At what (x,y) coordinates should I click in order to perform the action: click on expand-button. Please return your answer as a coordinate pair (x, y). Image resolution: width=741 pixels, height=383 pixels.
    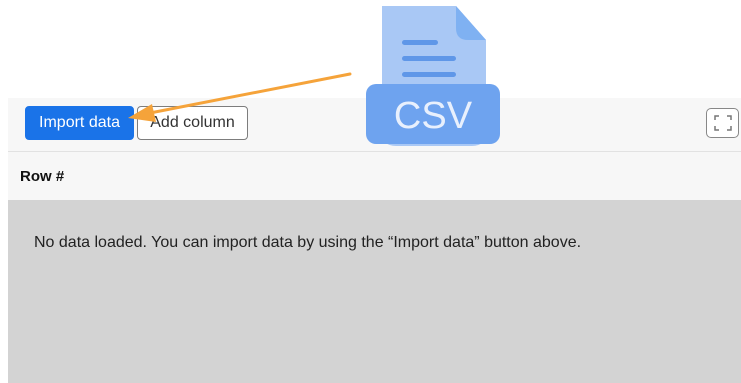
    Looking at the image, I should click on (722, 123).